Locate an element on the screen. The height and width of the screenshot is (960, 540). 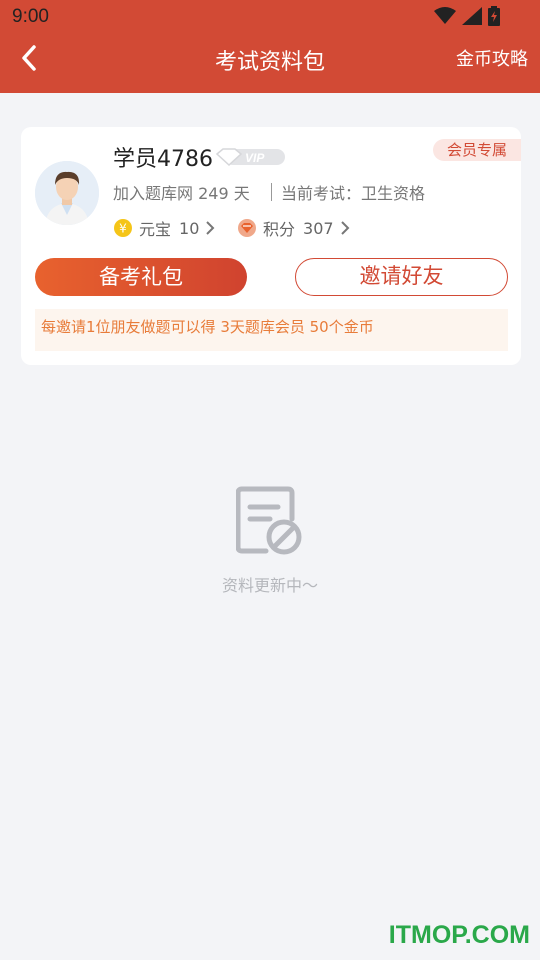
vip-badge: VIP is located at coordinates (250, 157).